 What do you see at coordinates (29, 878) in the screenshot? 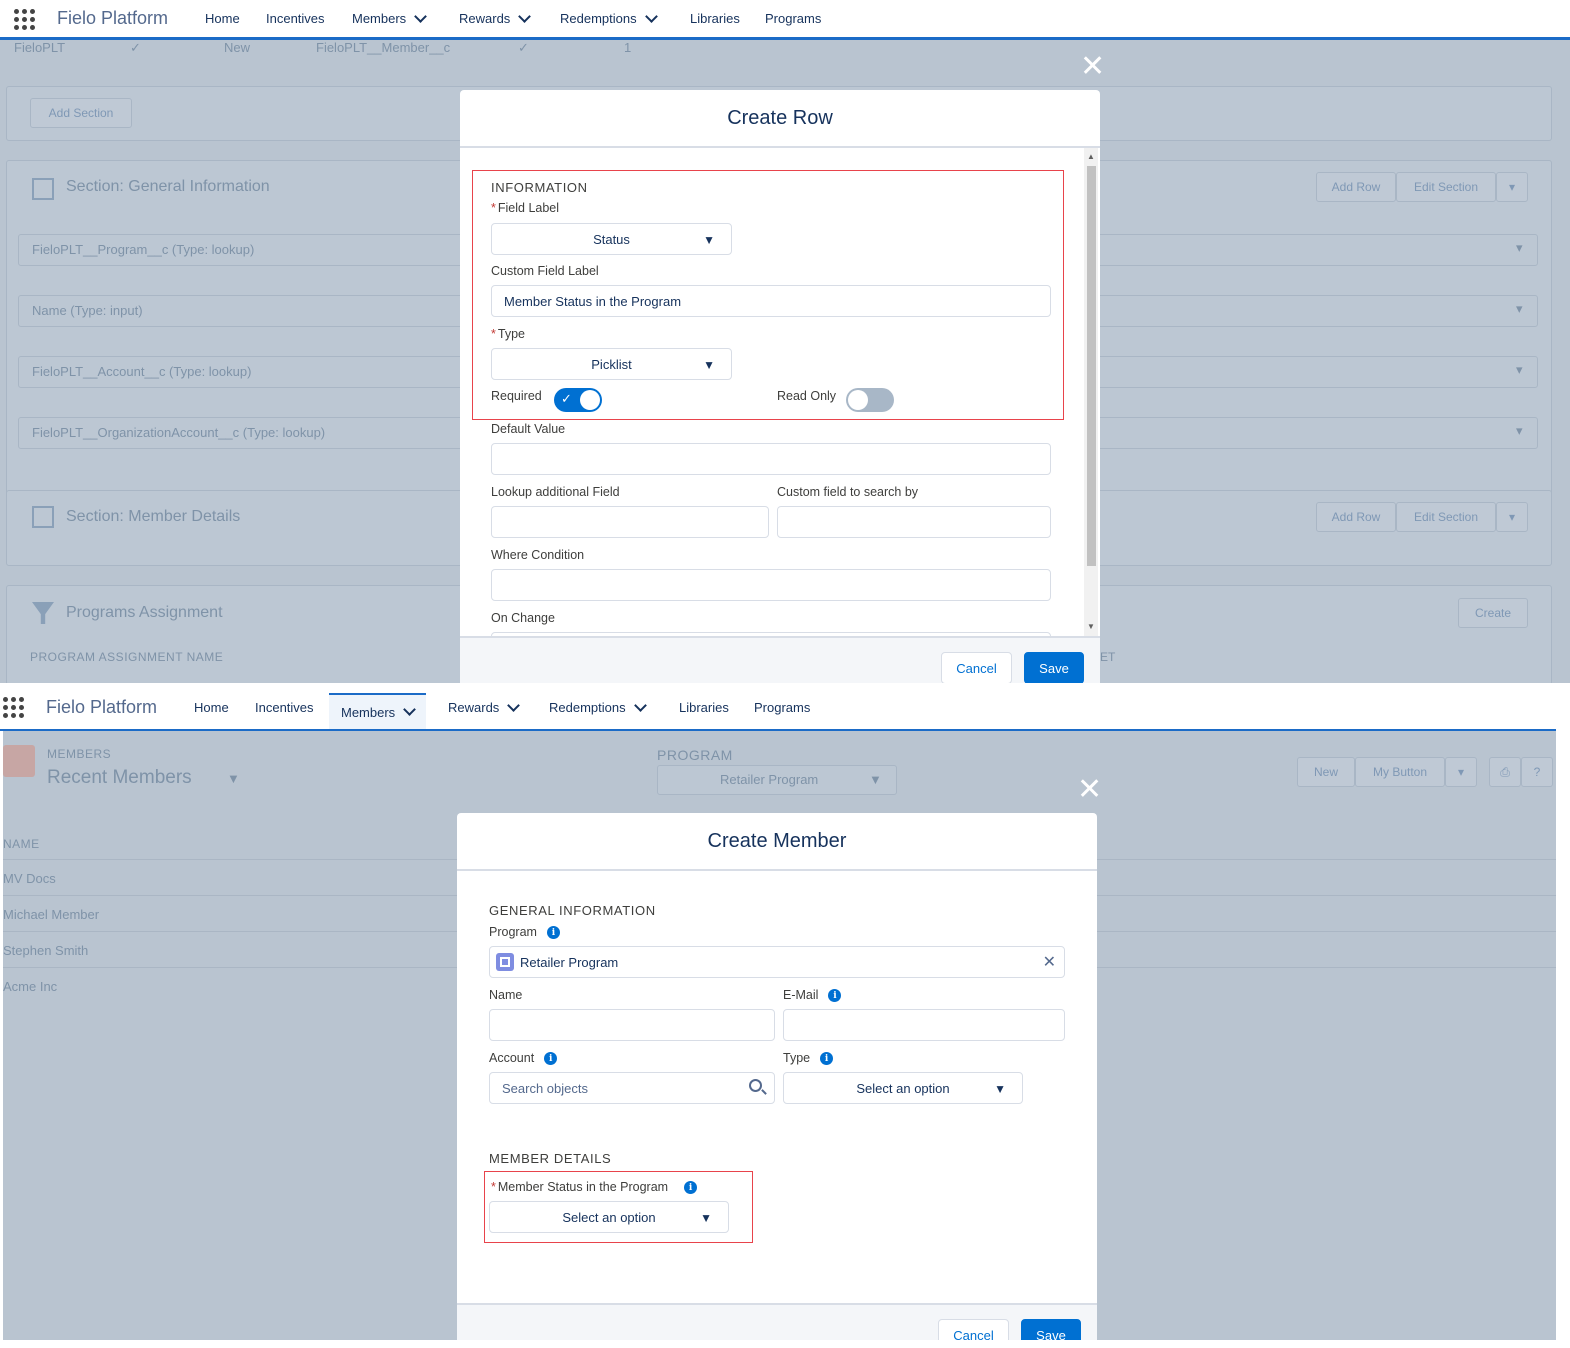
I see `member-row: MV Docs` at bounding box center [29, 878].